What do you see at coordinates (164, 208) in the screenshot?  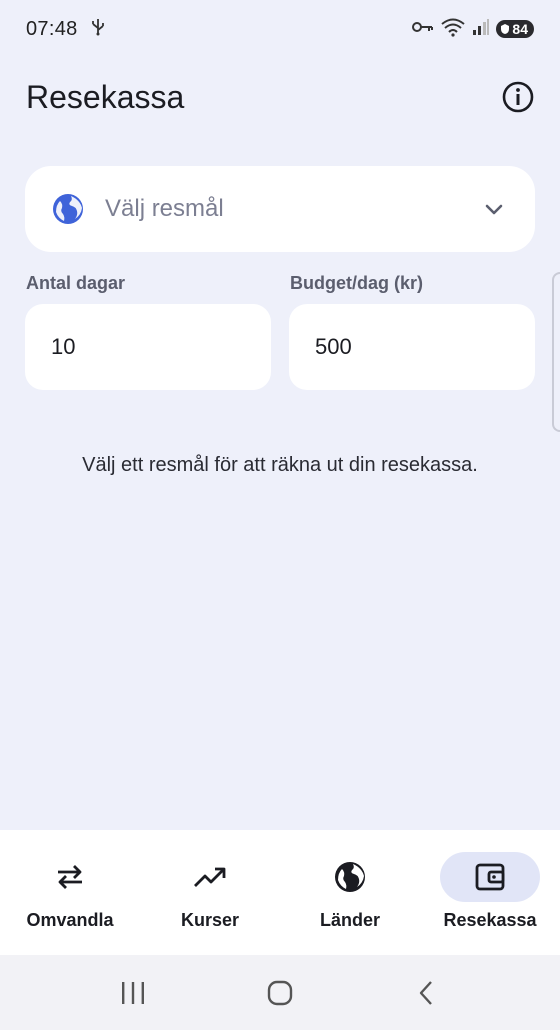 I see `destination-placeholder: Välj resmål` at bounding box center [164, 208].